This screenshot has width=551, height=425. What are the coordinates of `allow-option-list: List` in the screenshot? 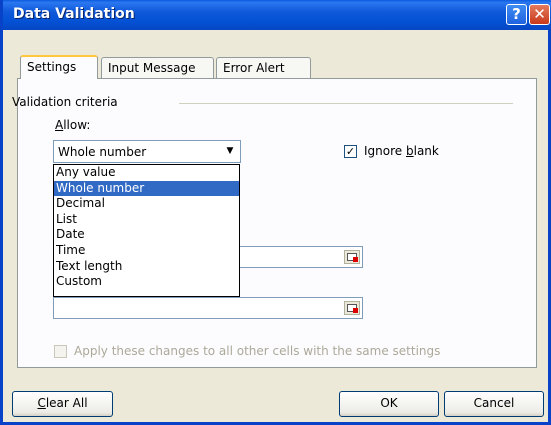 It's located at (146, 220).